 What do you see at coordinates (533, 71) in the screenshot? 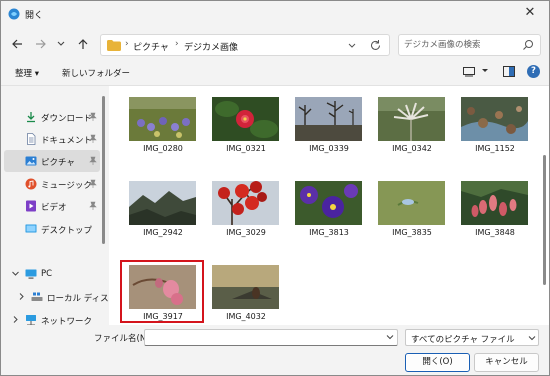
I see `help-icon: ?` at bounding box center [533, 71].